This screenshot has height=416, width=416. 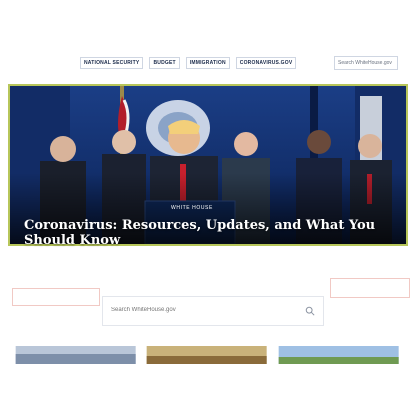 I want to click on nav-search-field: Search WhiteHouse.gov, so click(x=366, y=63).